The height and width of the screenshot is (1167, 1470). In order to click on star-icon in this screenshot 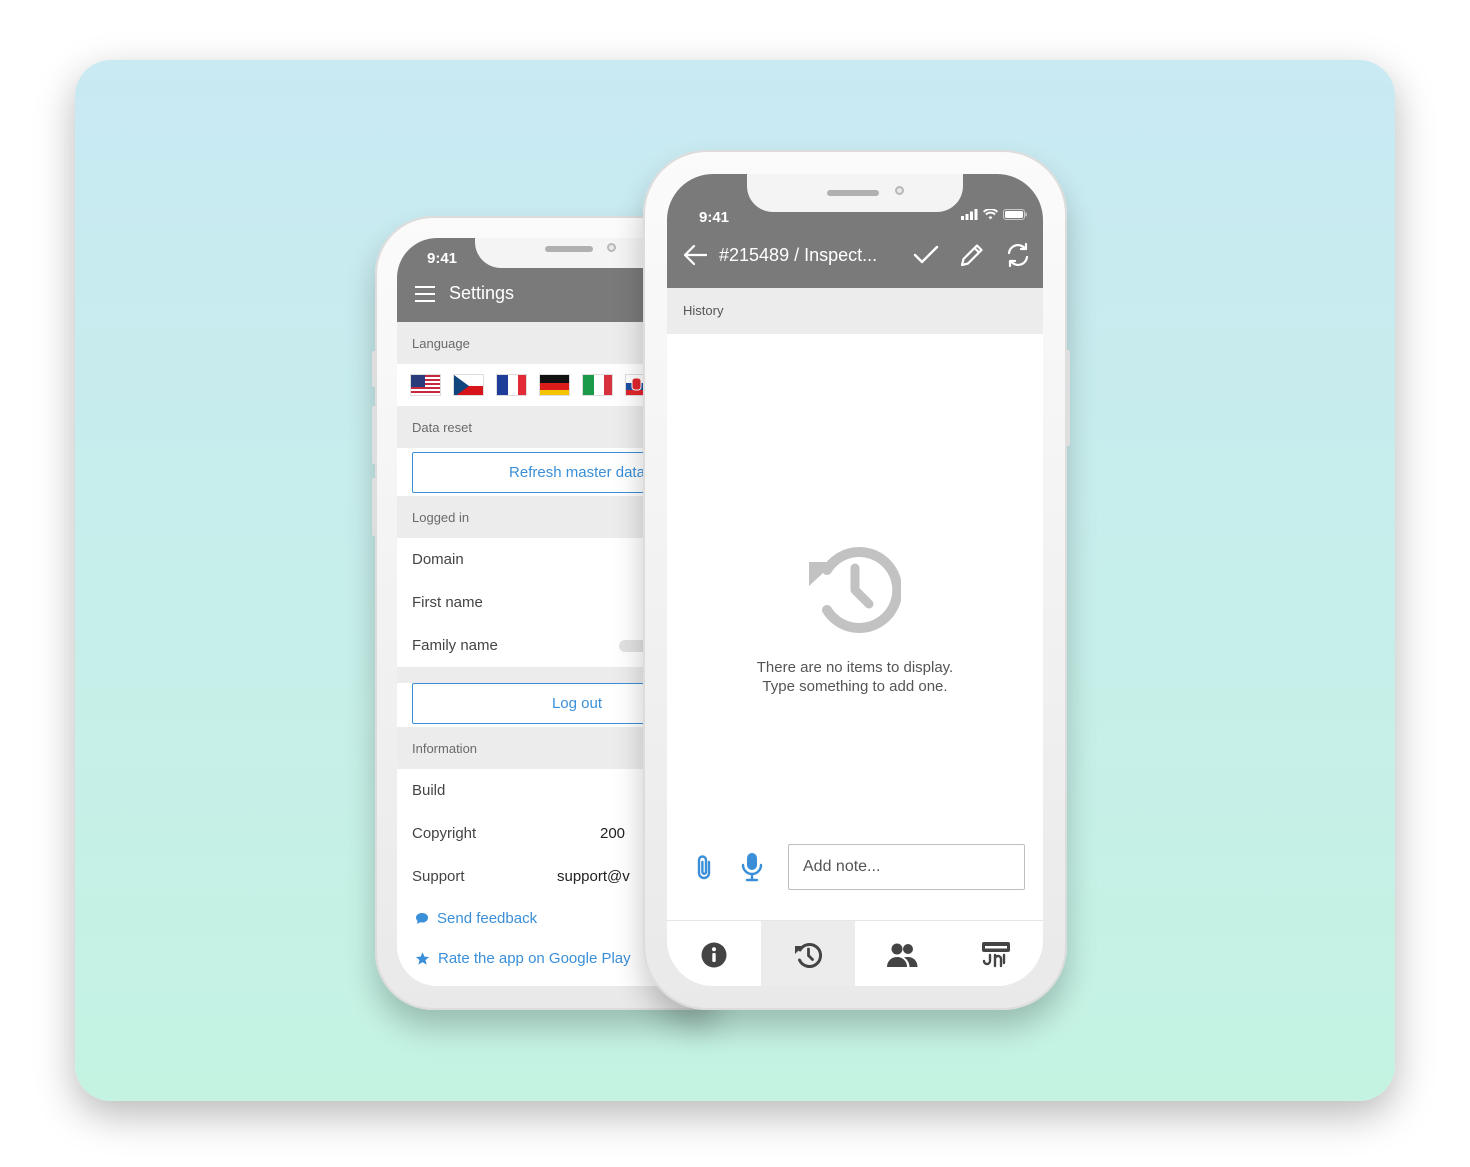, I will do `click(422, 958)`.